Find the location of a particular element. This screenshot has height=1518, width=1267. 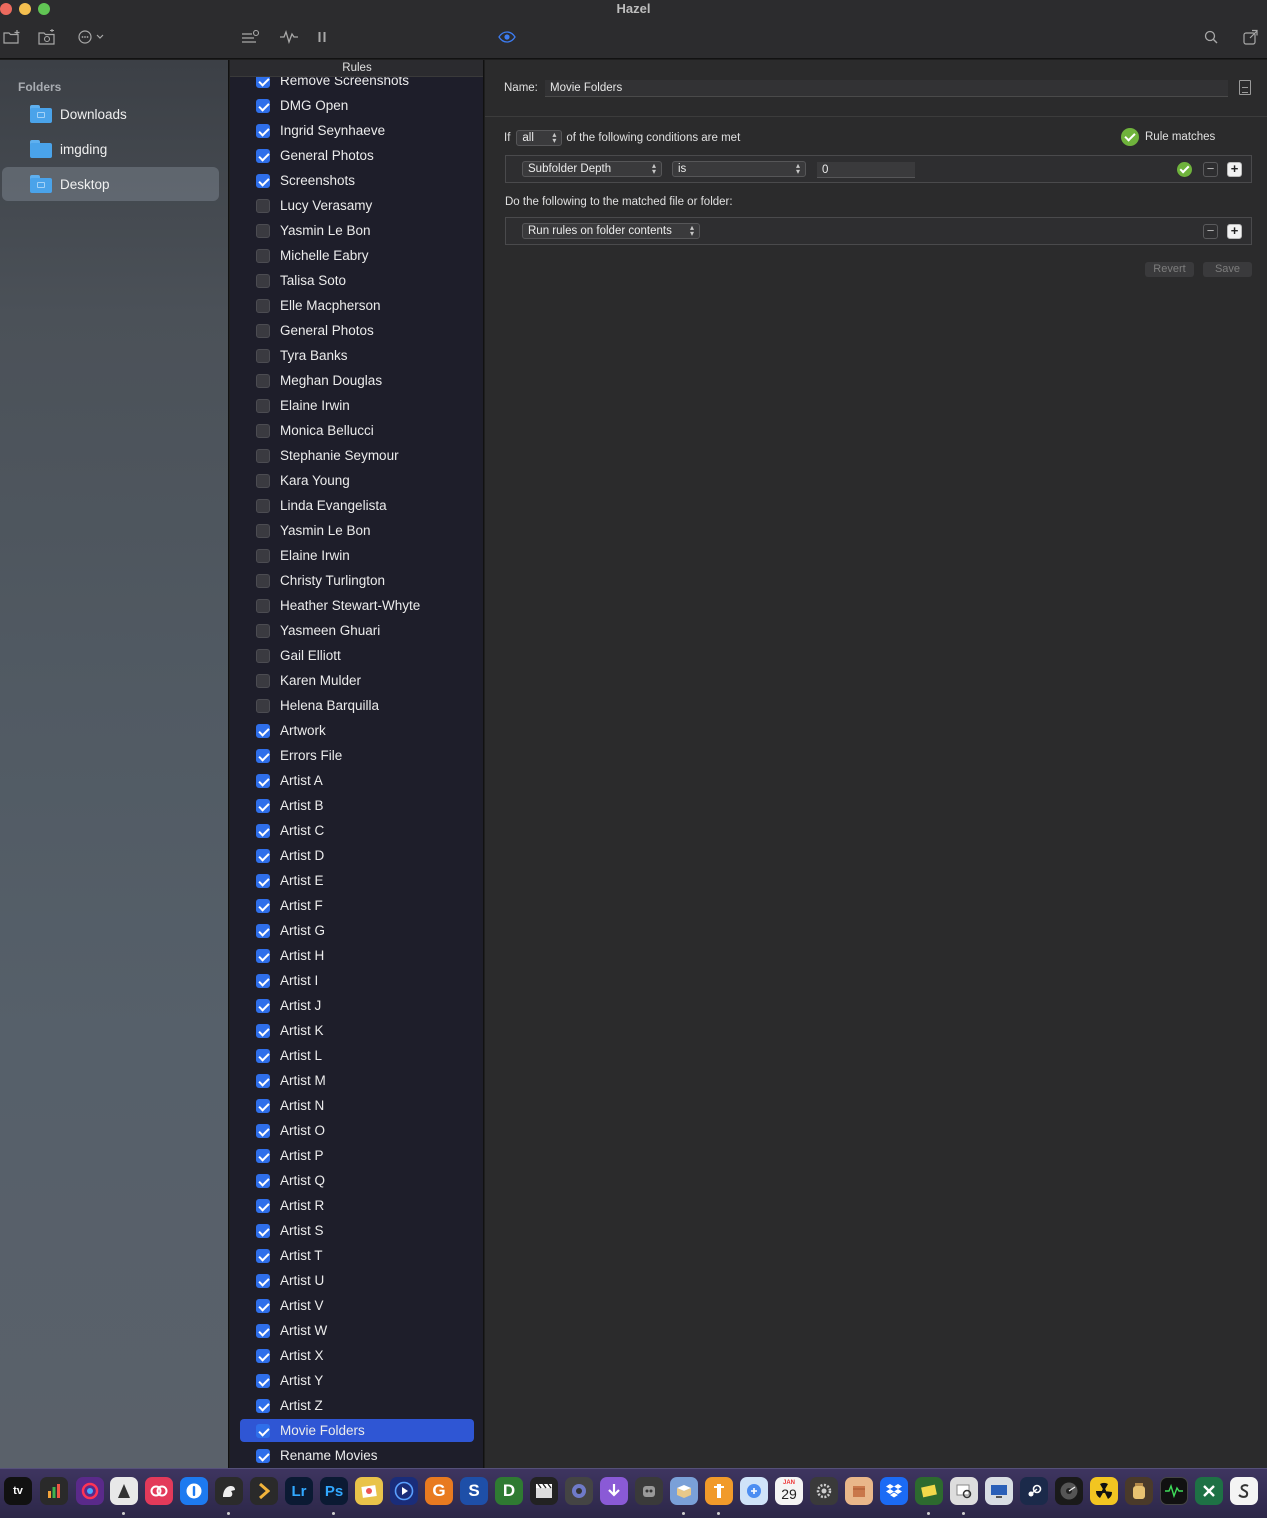

rule-row: Karen Mulder is located at coordinates (356, 680).